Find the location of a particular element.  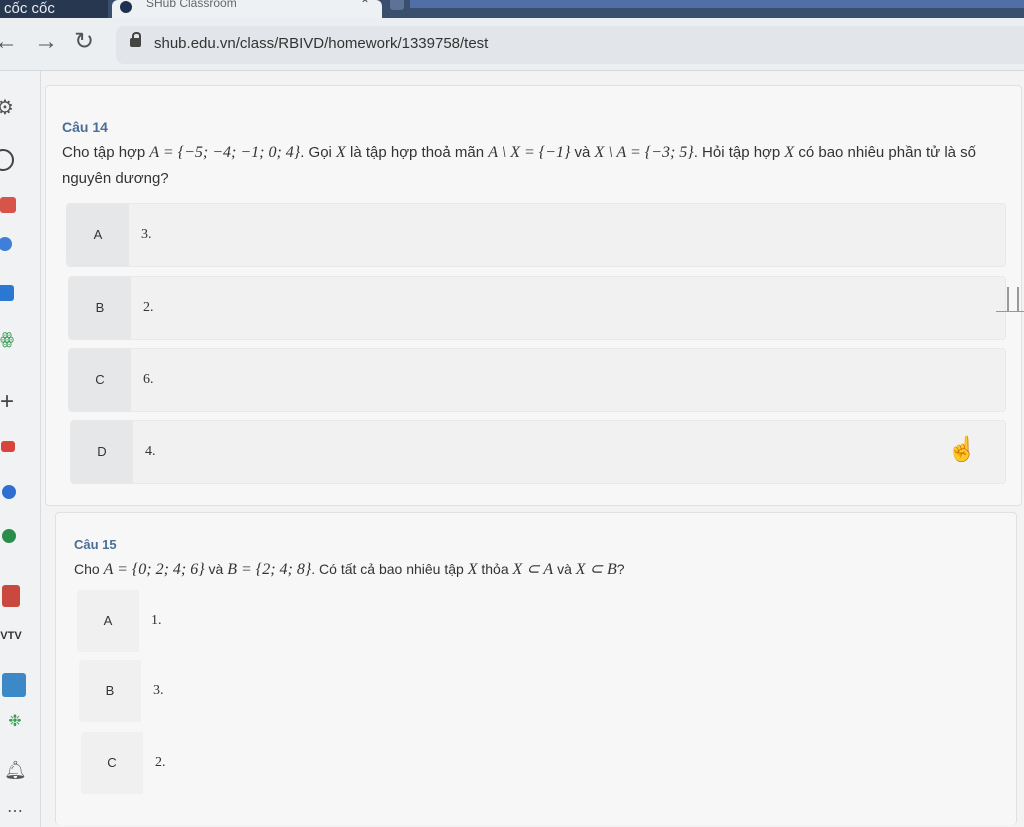

puzzle-icon: ❉ is located at coordinates (15, 722).